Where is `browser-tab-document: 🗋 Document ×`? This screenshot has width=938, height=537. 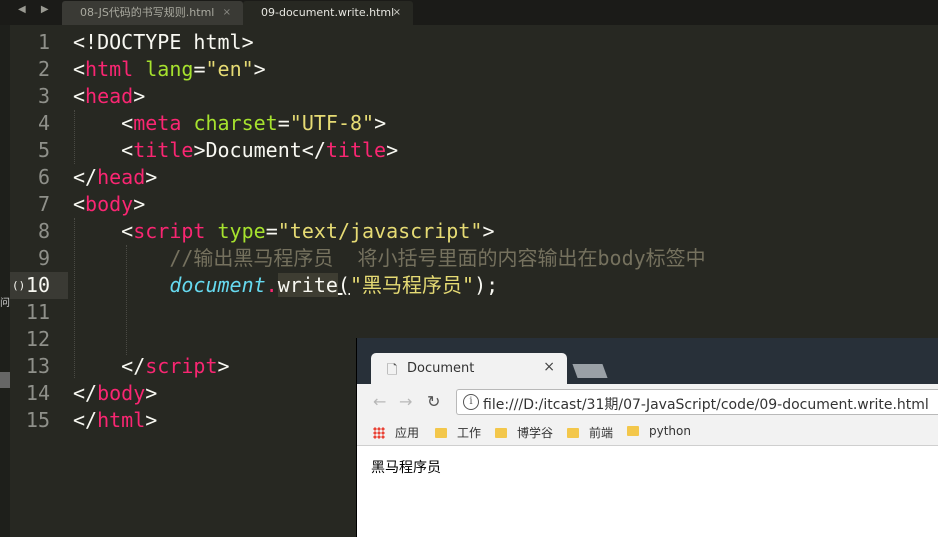
browser-tab-document: 🗋 Document × is located at coordinates (469, 368).